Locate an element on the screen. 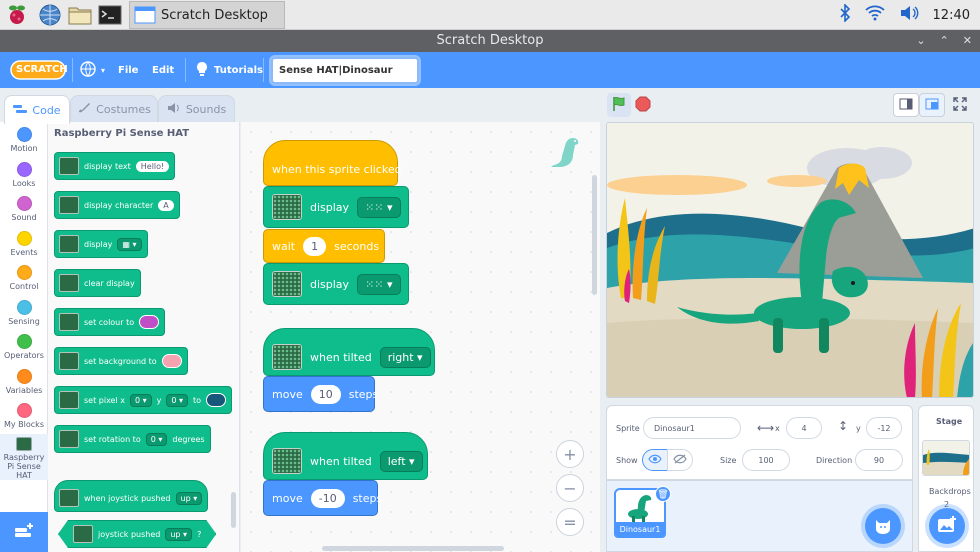 This screenshot has height=552, width=980. show-sprite-button is located at coordinates (655, 460).